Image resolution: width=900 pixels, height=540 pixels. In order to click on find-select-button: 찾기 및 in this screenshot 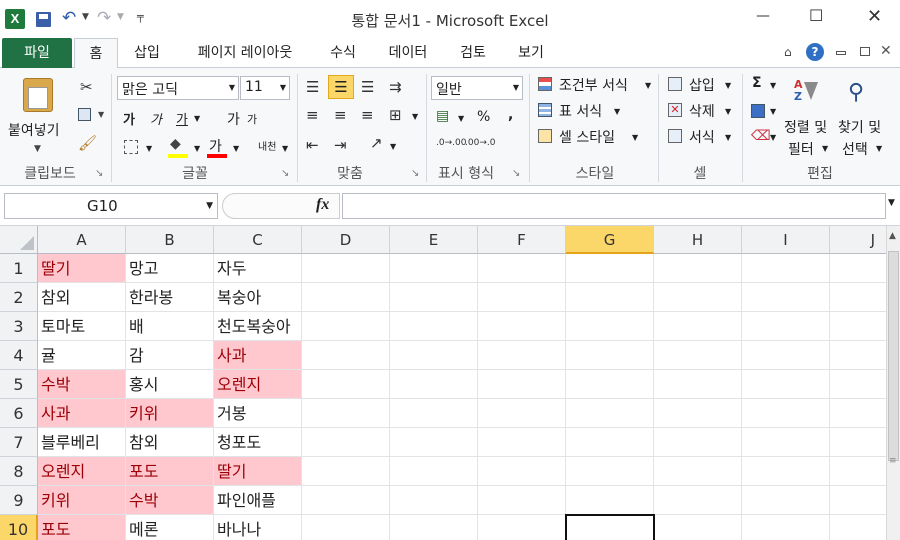, I will do `click(859, 127)`.